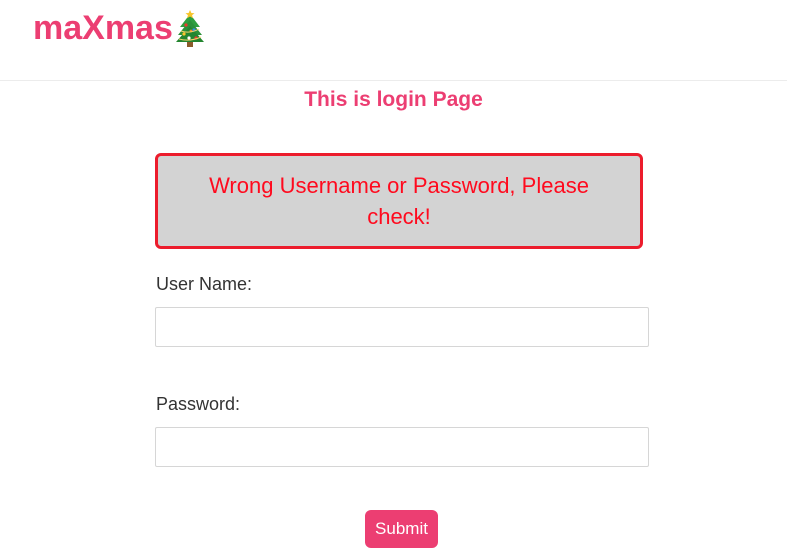 The image size is (787, 548). I want to click on brand-link: maXmas, so click(119, 28).